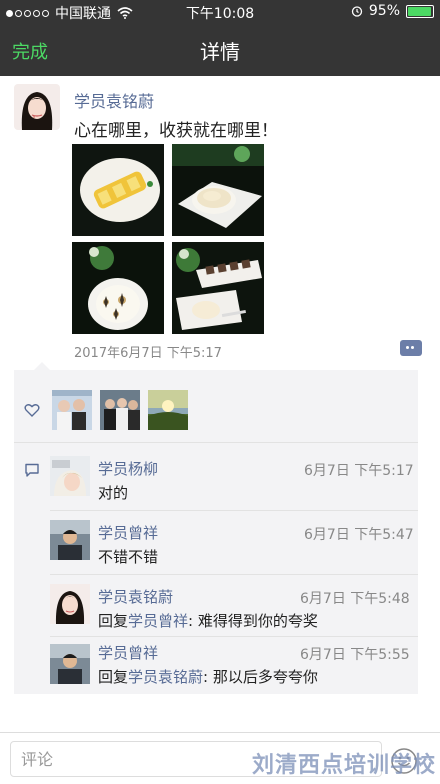 The image size is (440, 784). I want to click on commenter-name: 学员杨柳, so click(128, 468).